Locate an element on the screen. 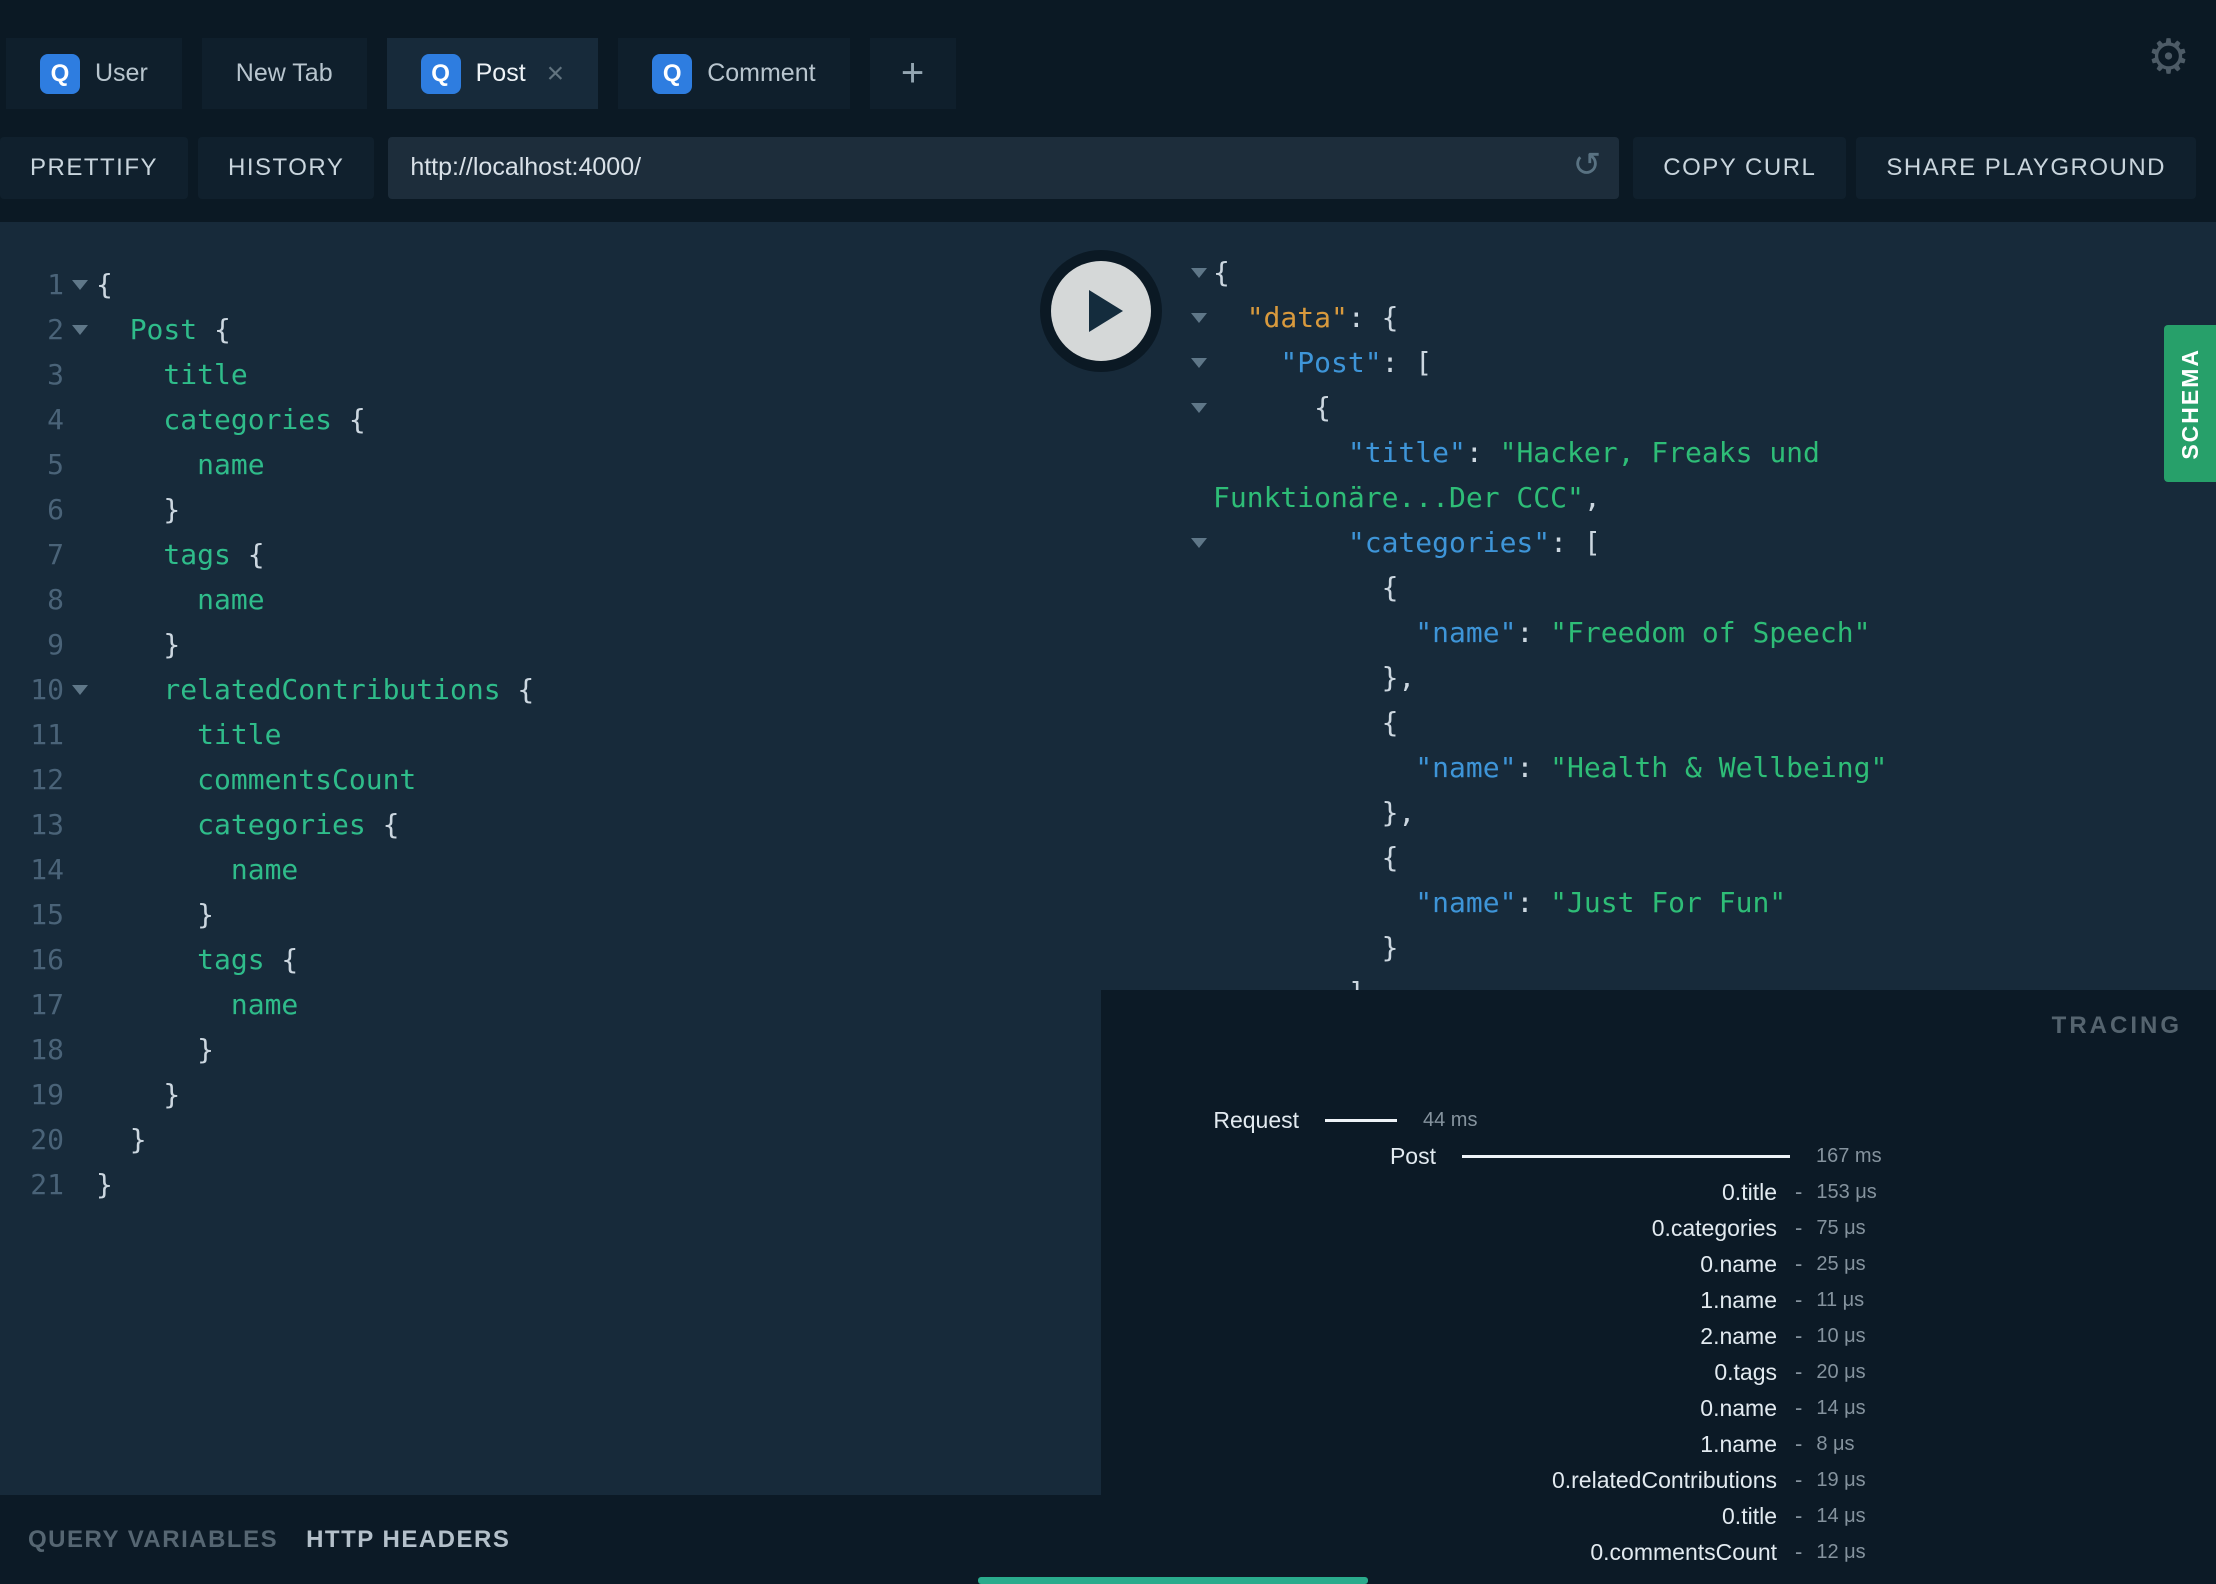  line-number: 9 is located at coordinates (55, 644).